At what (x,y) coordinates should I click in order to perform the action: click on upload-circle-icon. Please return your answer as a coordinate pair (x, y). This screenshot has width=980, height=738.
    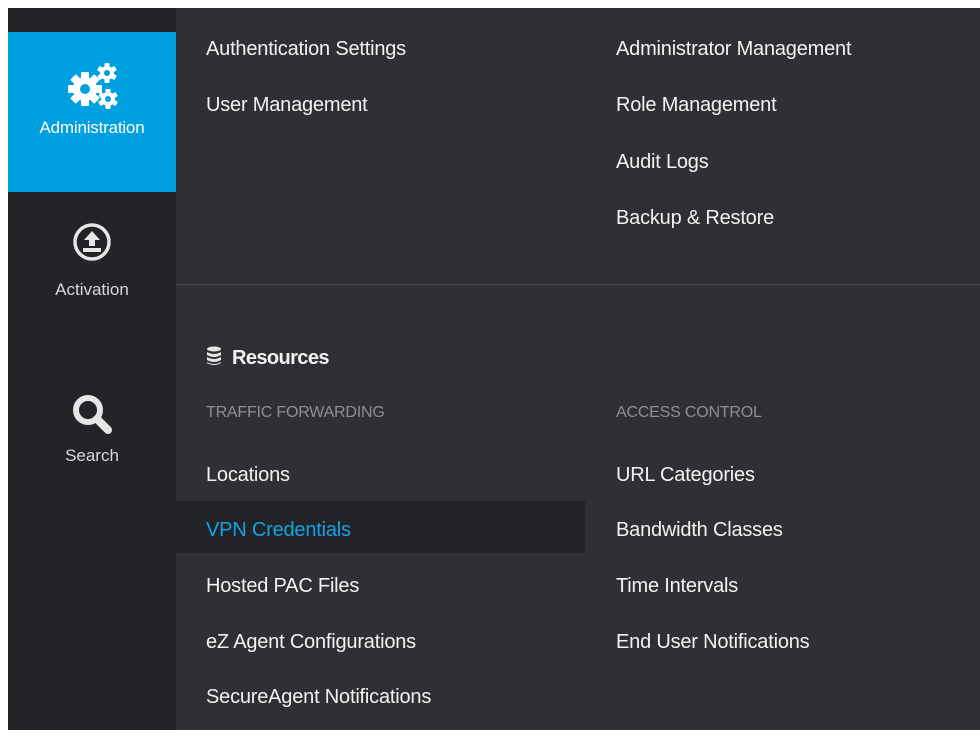
    Looking at the image, I should click on (92, 242).